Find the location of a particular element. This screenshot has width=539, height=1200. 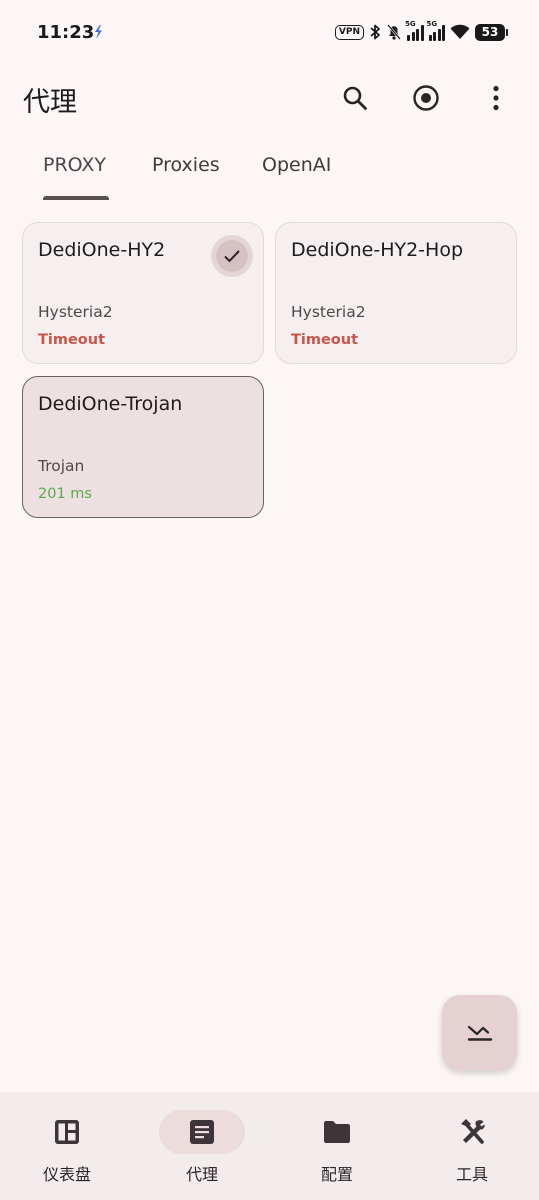

proxy-delay: 201 ms is located at coordinates (65, 494).